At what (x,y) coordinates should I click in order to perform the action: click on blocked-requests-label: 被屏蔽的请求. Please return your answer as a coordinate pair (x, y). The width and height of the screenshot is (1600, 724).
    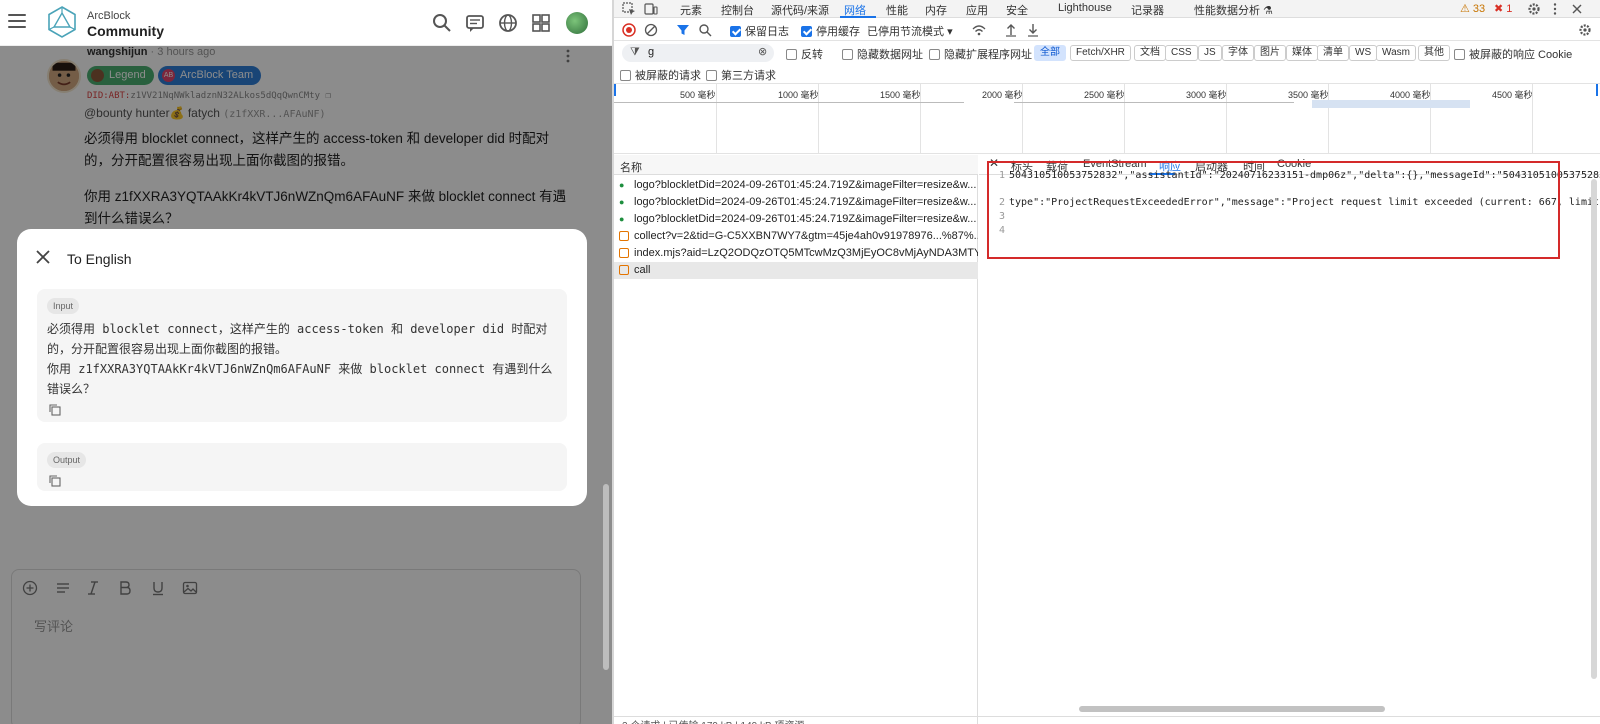
    Looking at the image, I should click on (668, 76).